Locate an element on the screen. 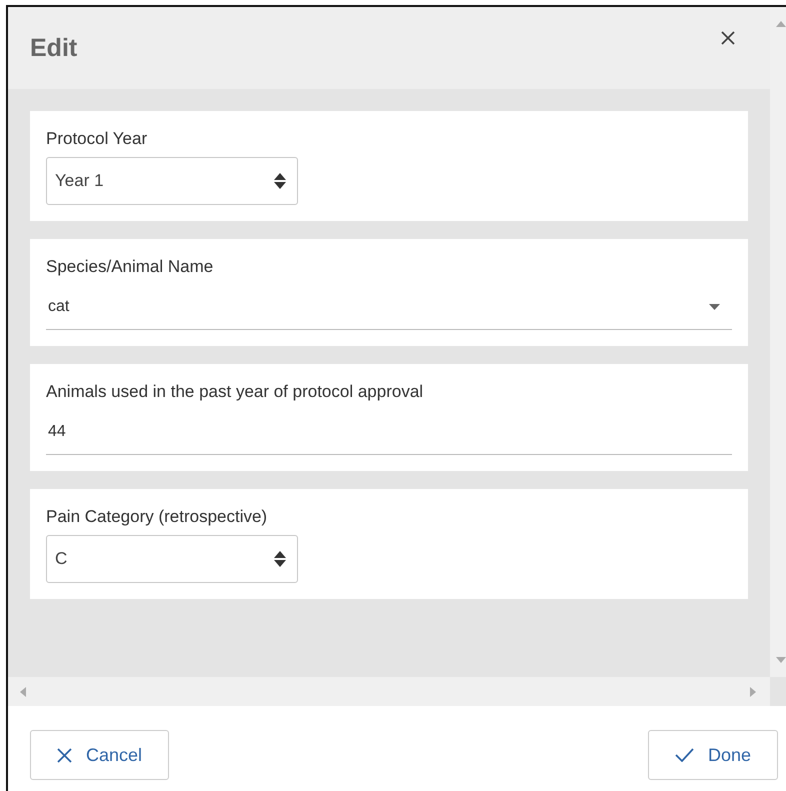 This screenshot has height=791, width=786. scrollbar-corner is located at coordinates (778, 691).